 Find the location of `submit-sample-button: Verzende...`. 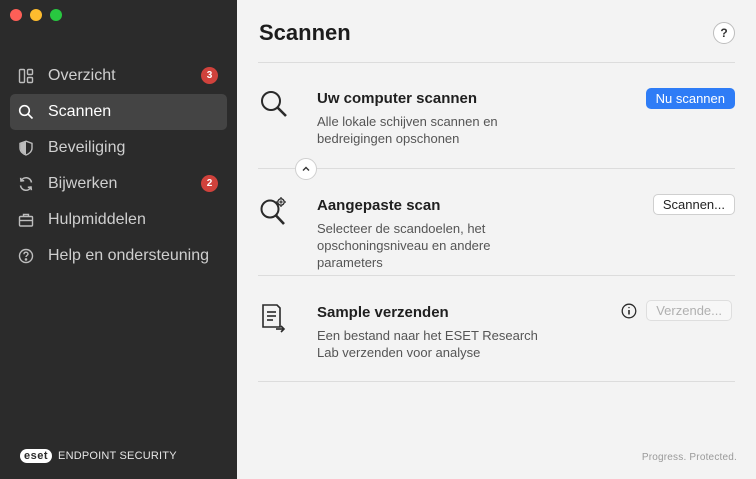

submit-sample-button: Verzende... is located at coordinates (689, 310).